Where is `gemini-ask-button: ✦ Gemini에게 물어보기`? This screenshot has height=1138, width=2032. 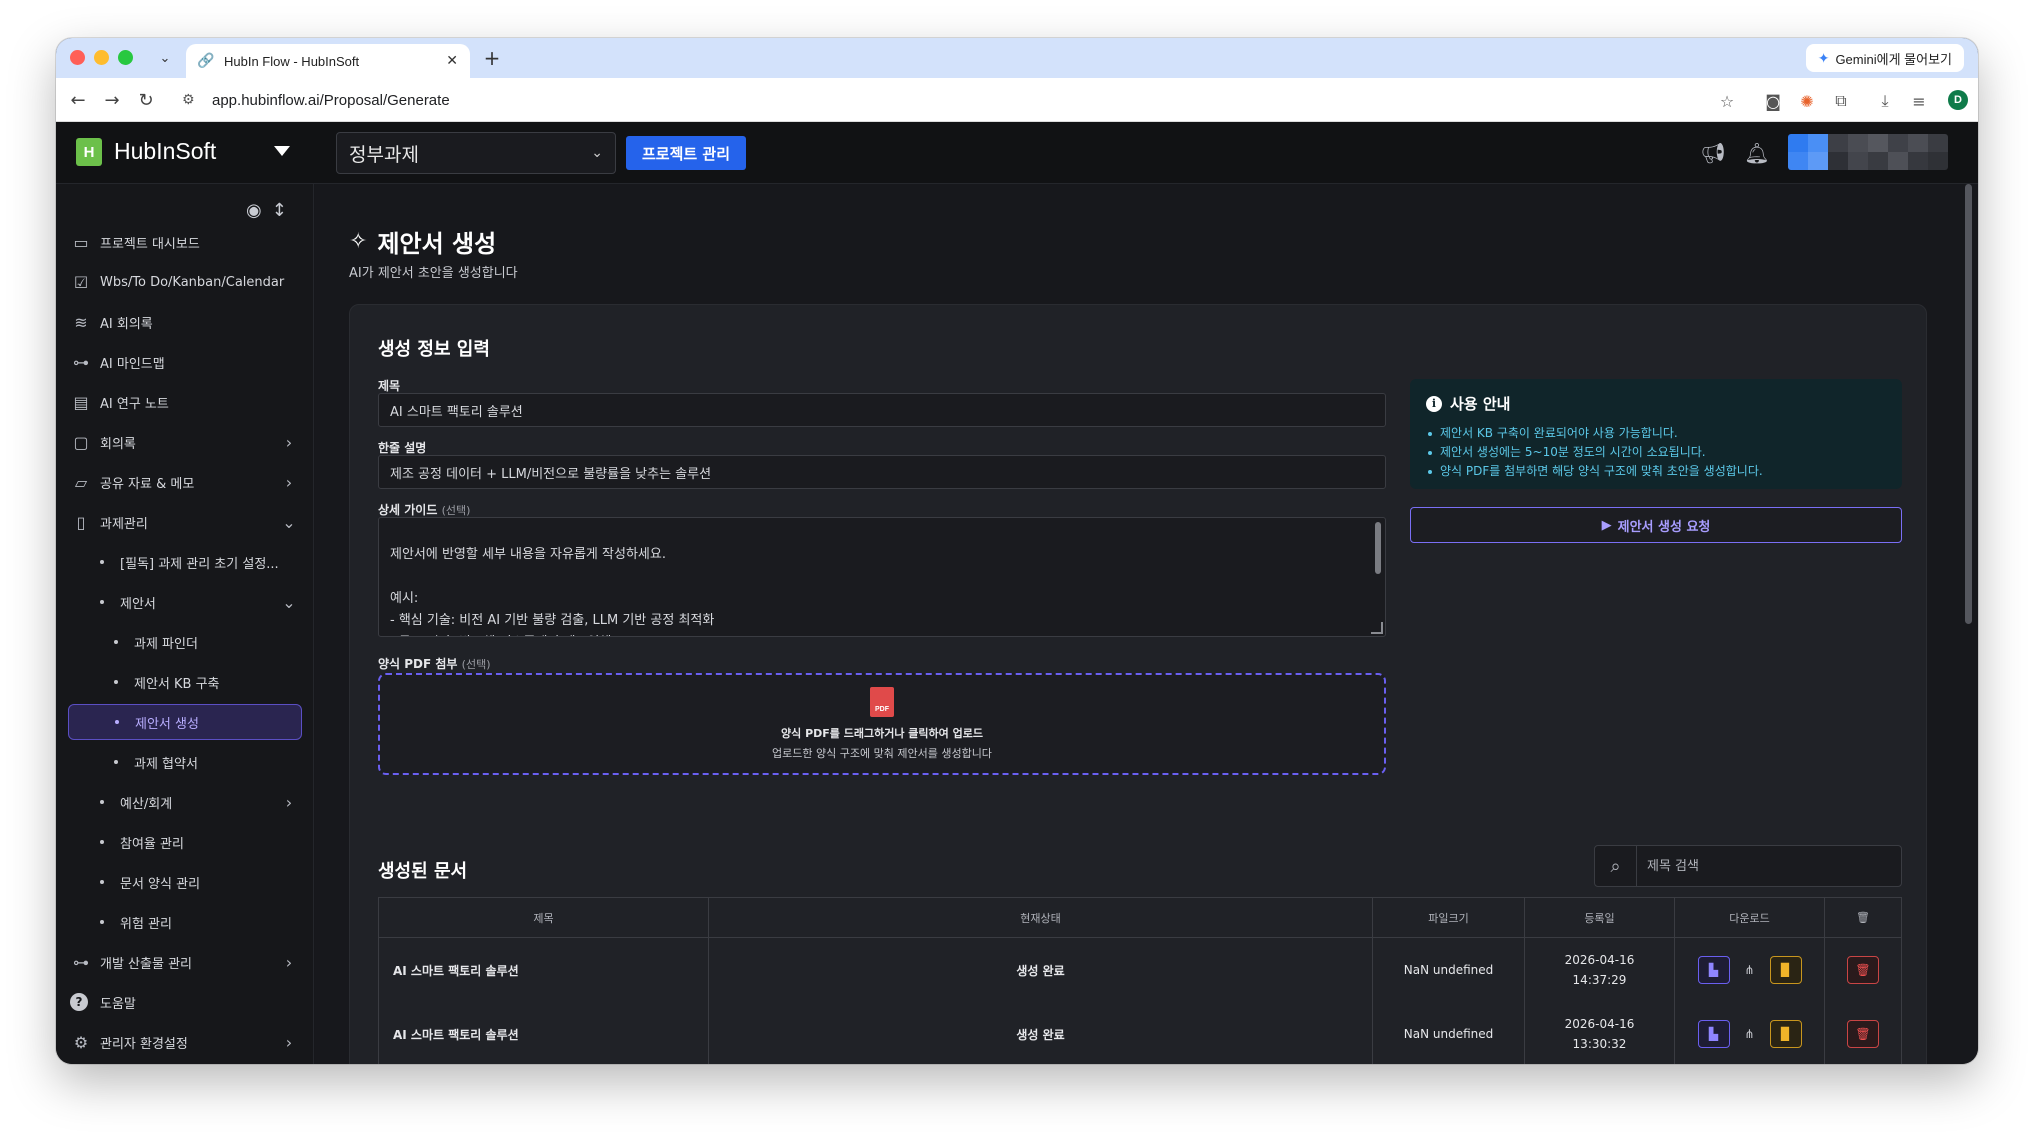
gemini-ask-button: ✦ Gemini에게 물어보기 is located at coordinates (1884, 58).